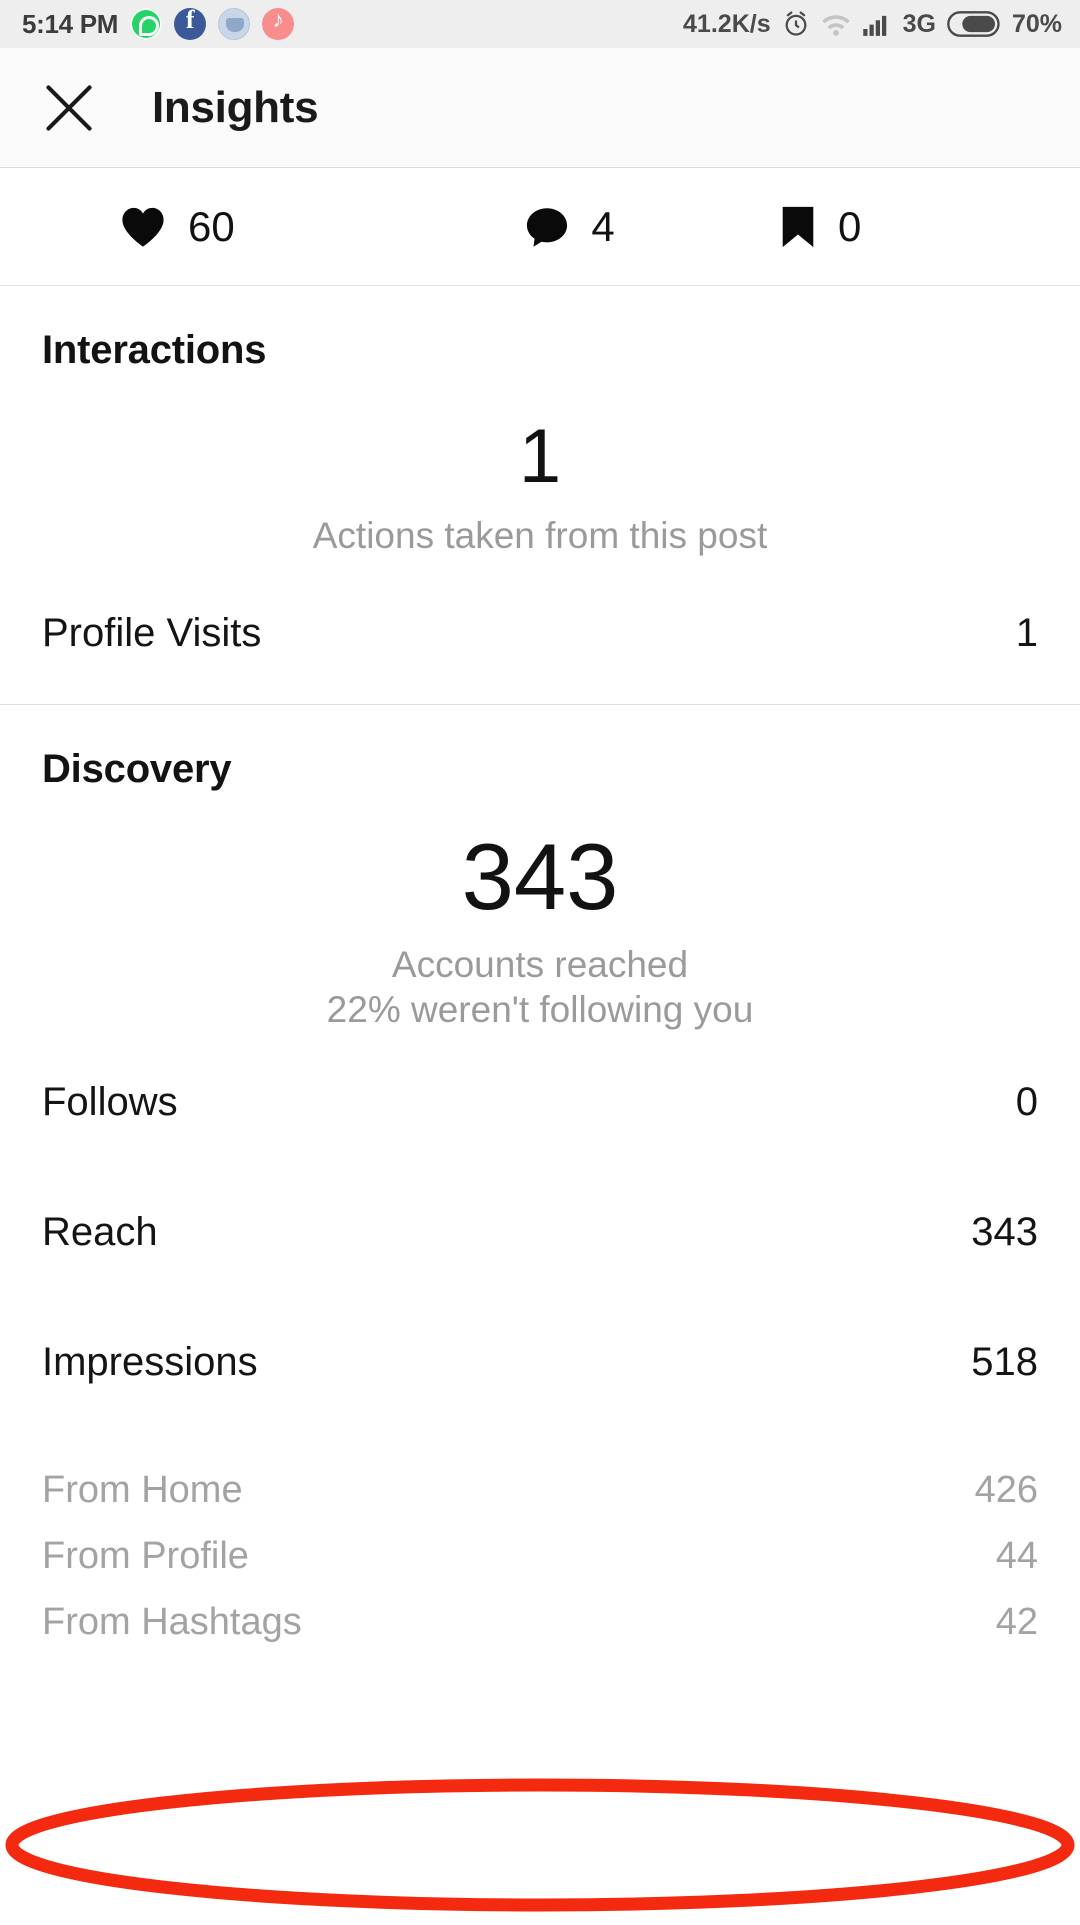 The width and height of the screenshot is (1080, 1925). What do you see at coordinates (540, 108) in the screenshot?
I see `app-header: Insights` at bounding box center [540, 108].